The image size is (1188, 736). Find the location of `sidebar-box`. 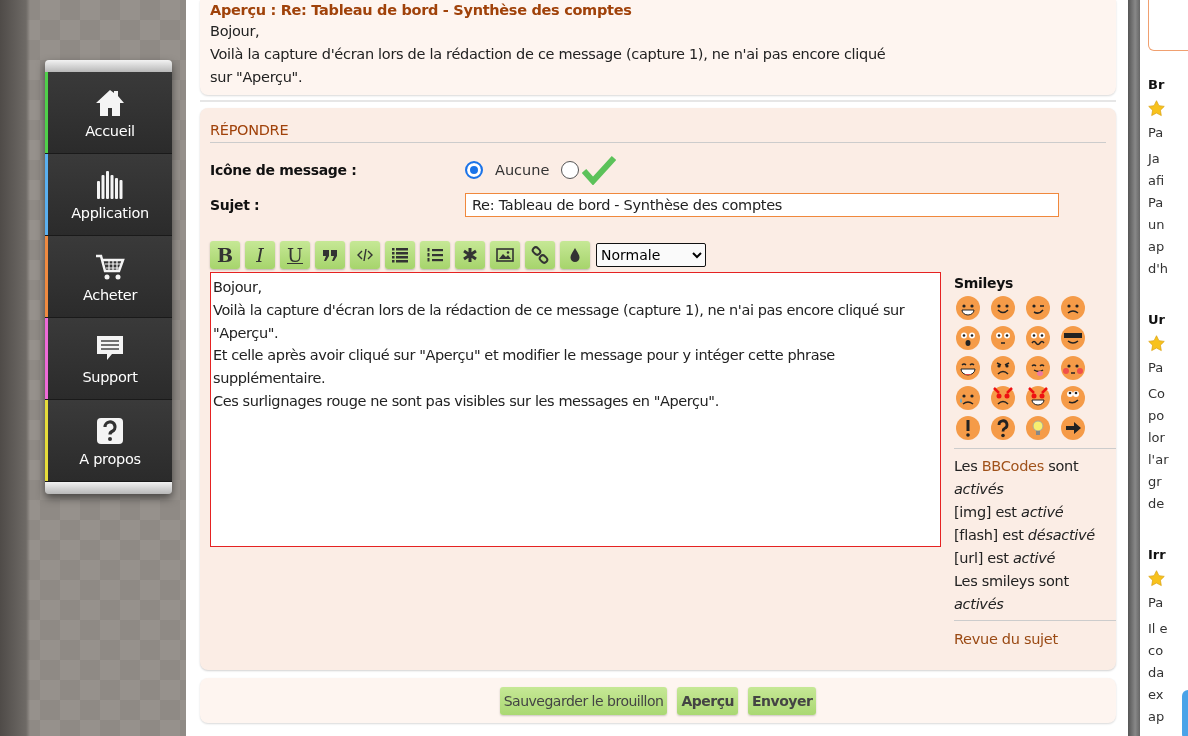

sidebar-box is located at coordinates (1168, 25).